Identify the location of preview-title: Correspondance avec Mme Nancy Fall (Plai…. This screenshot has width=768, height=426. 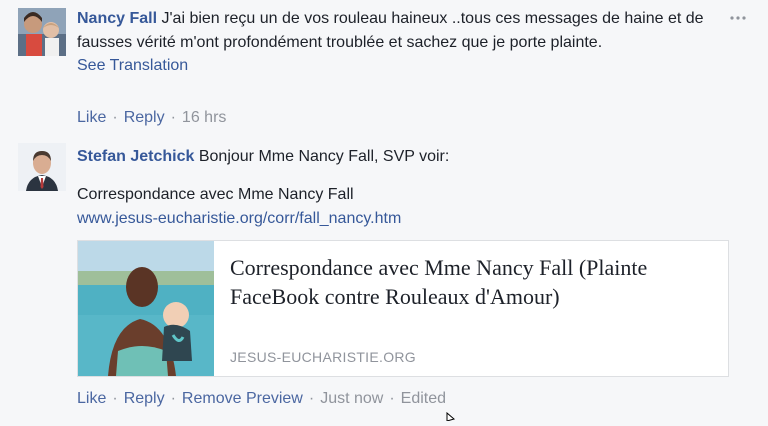
(475, 282).